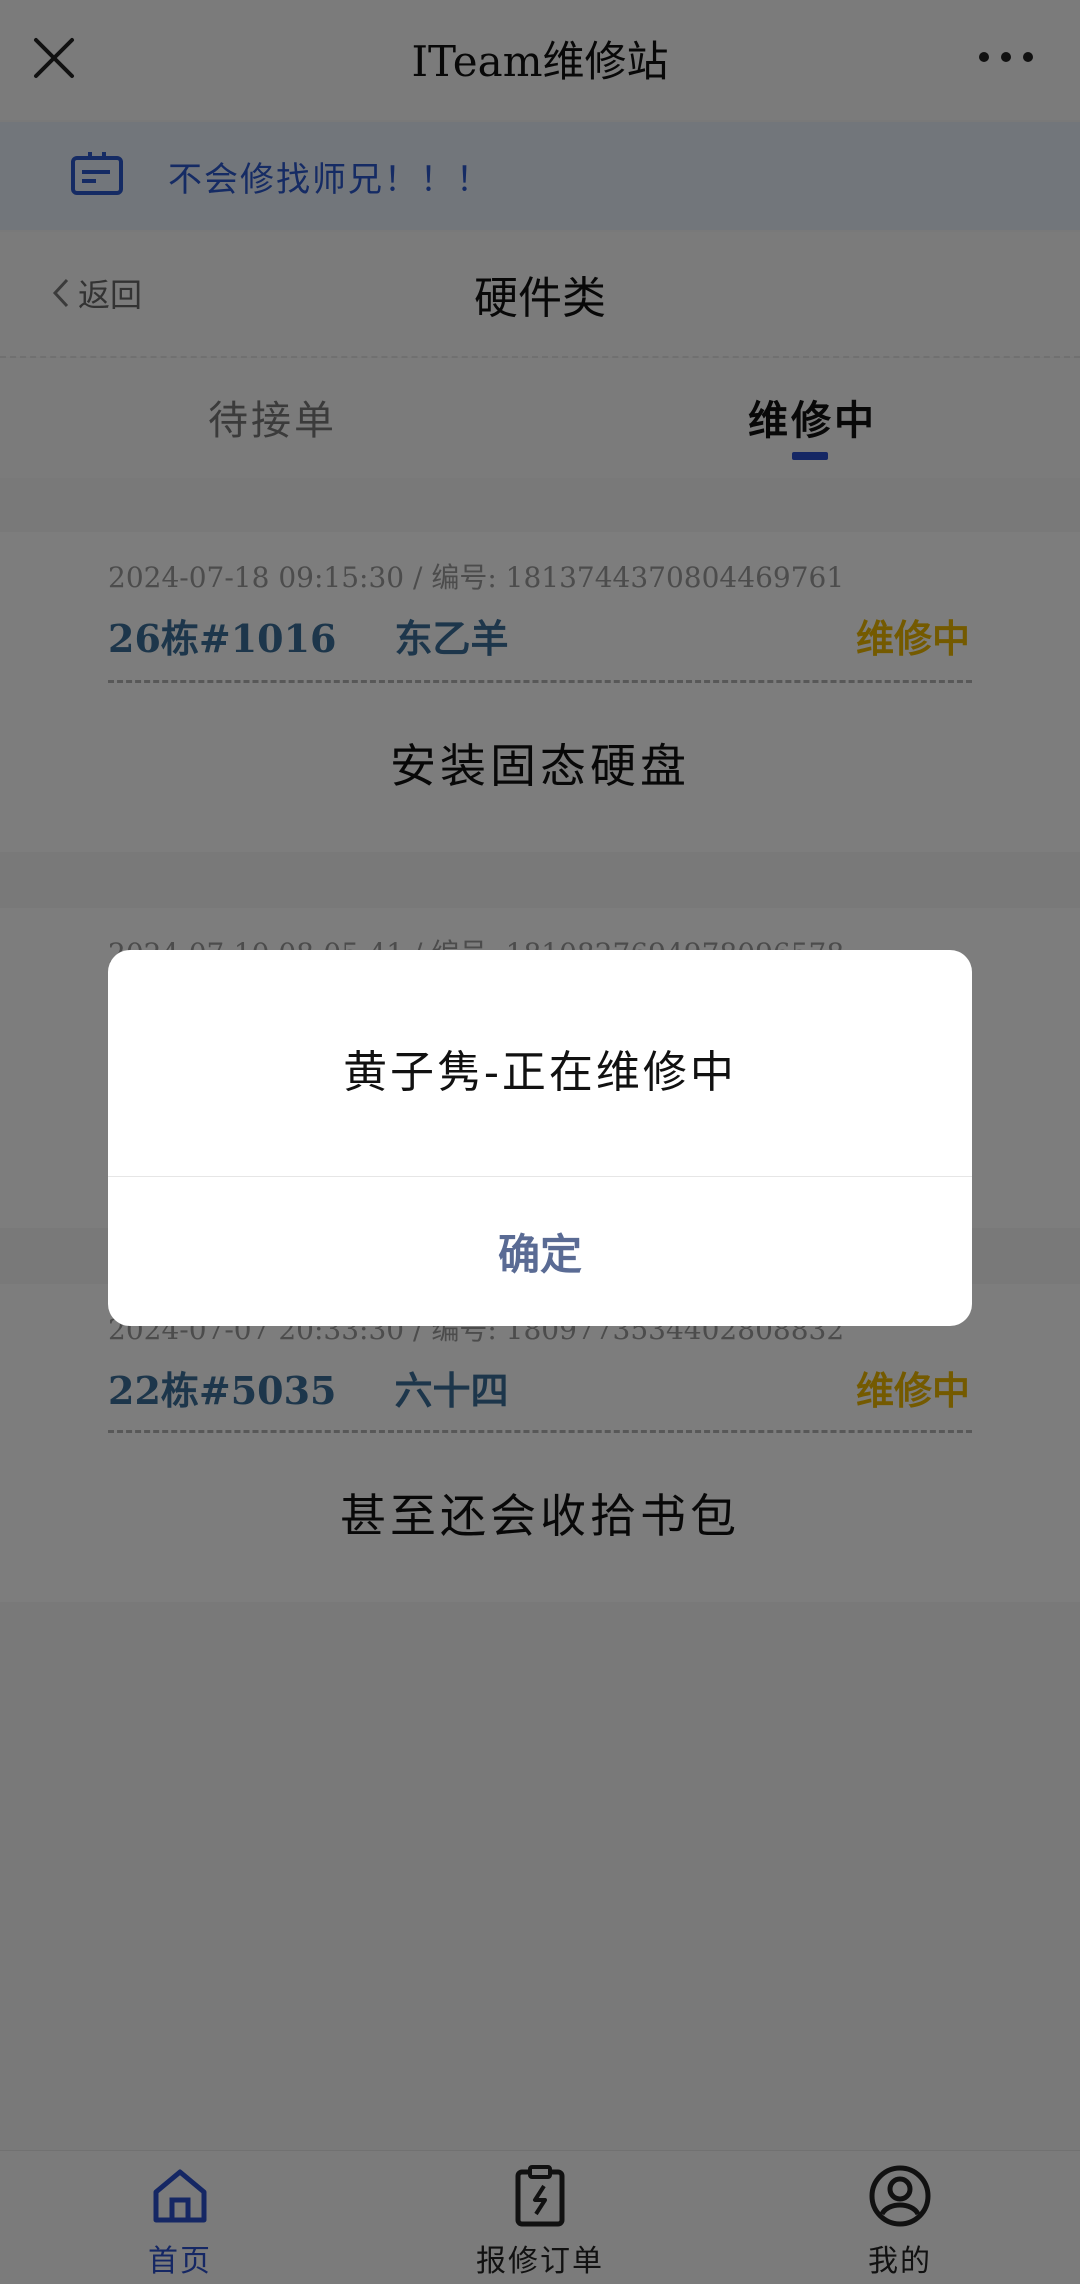 The height and width of the screenshot is (2284, 1080). I want to click on confirm-button: 确定, so click(540, 1251).